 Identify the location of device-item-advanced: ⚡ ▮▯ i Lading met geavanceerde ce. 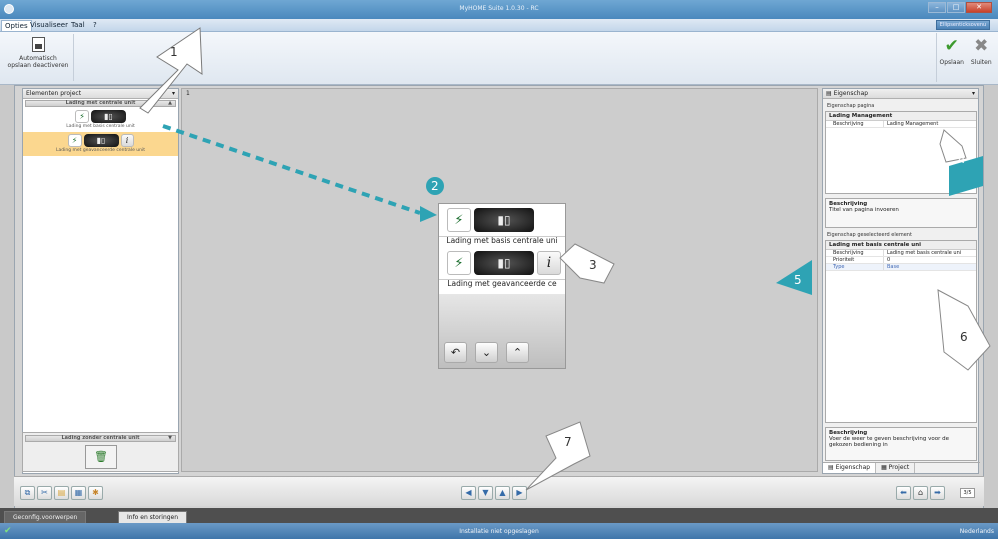
(502, 267).